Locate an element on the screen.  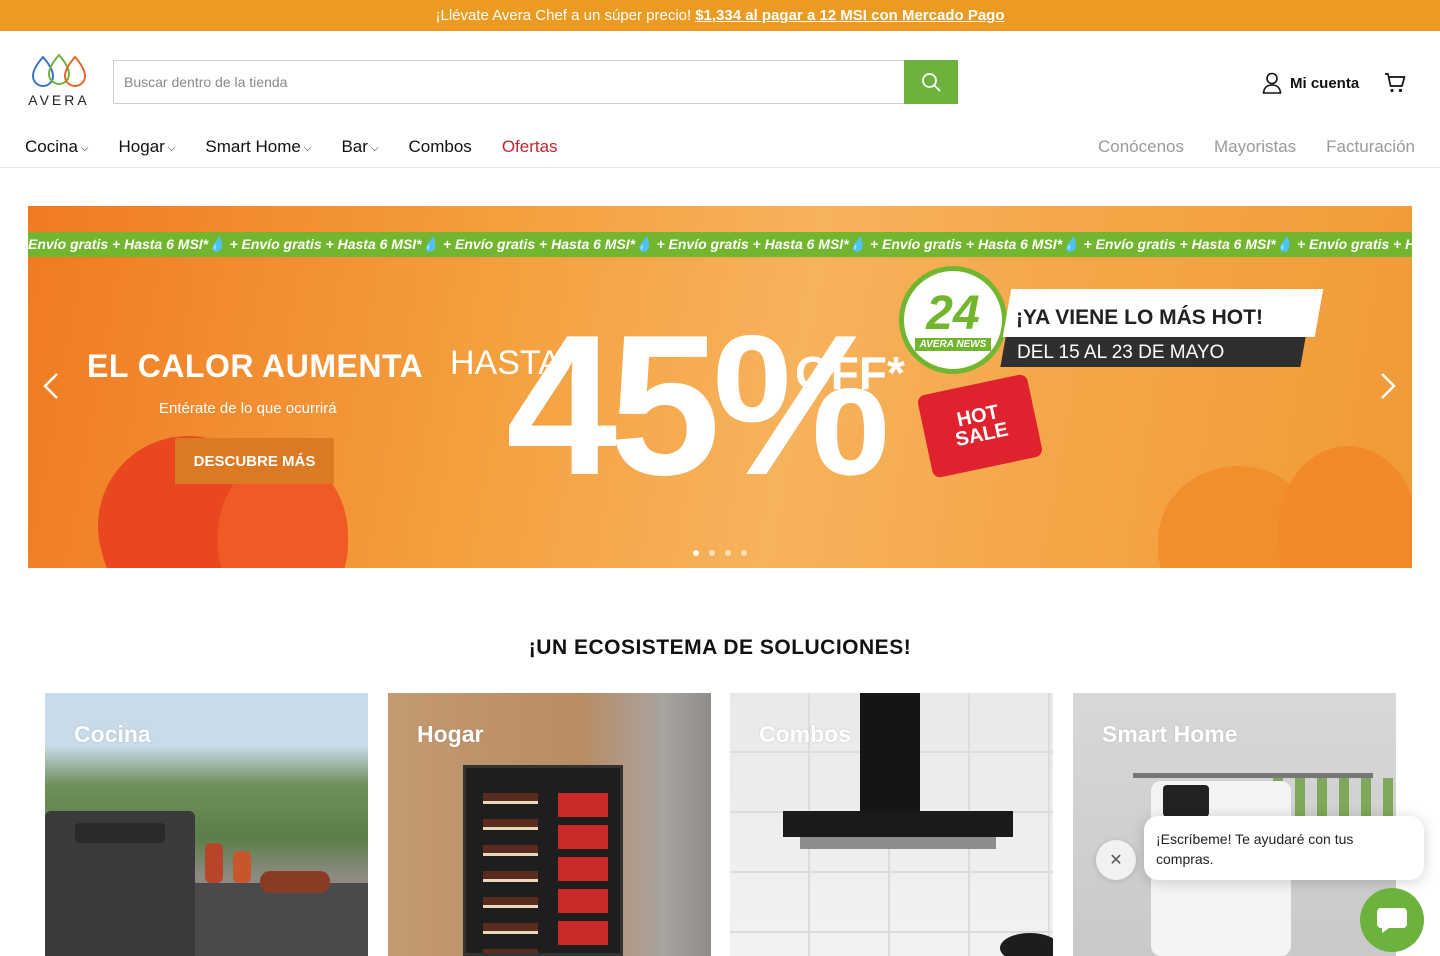
account-link: Mi cuenta is located at coordinates (1310, 83).